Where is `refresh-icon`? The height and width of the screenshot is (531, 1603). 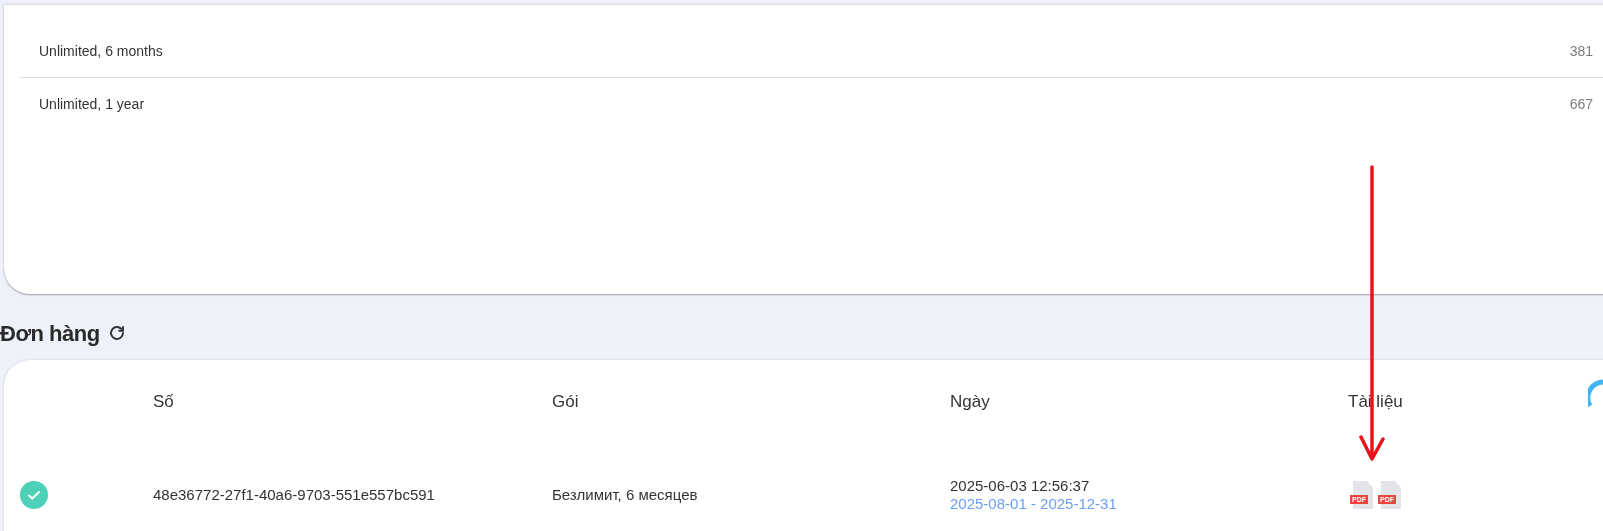
refresh-icon is located at coordinates (116, 333).